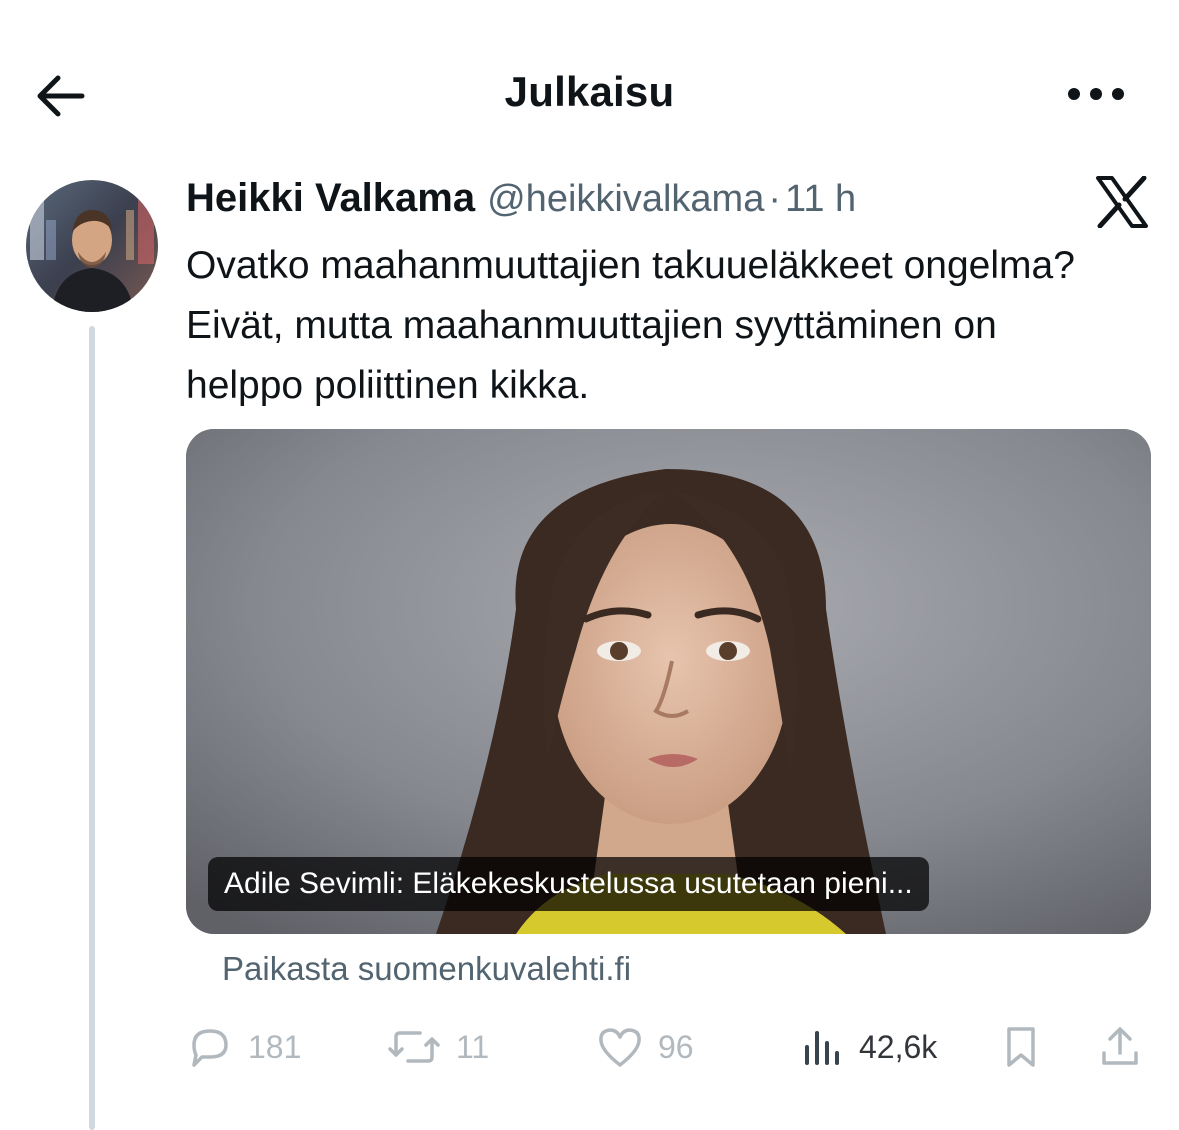 This screenshot has height=1130, width=1179. I want to click on thread-line, so click(92, 728).